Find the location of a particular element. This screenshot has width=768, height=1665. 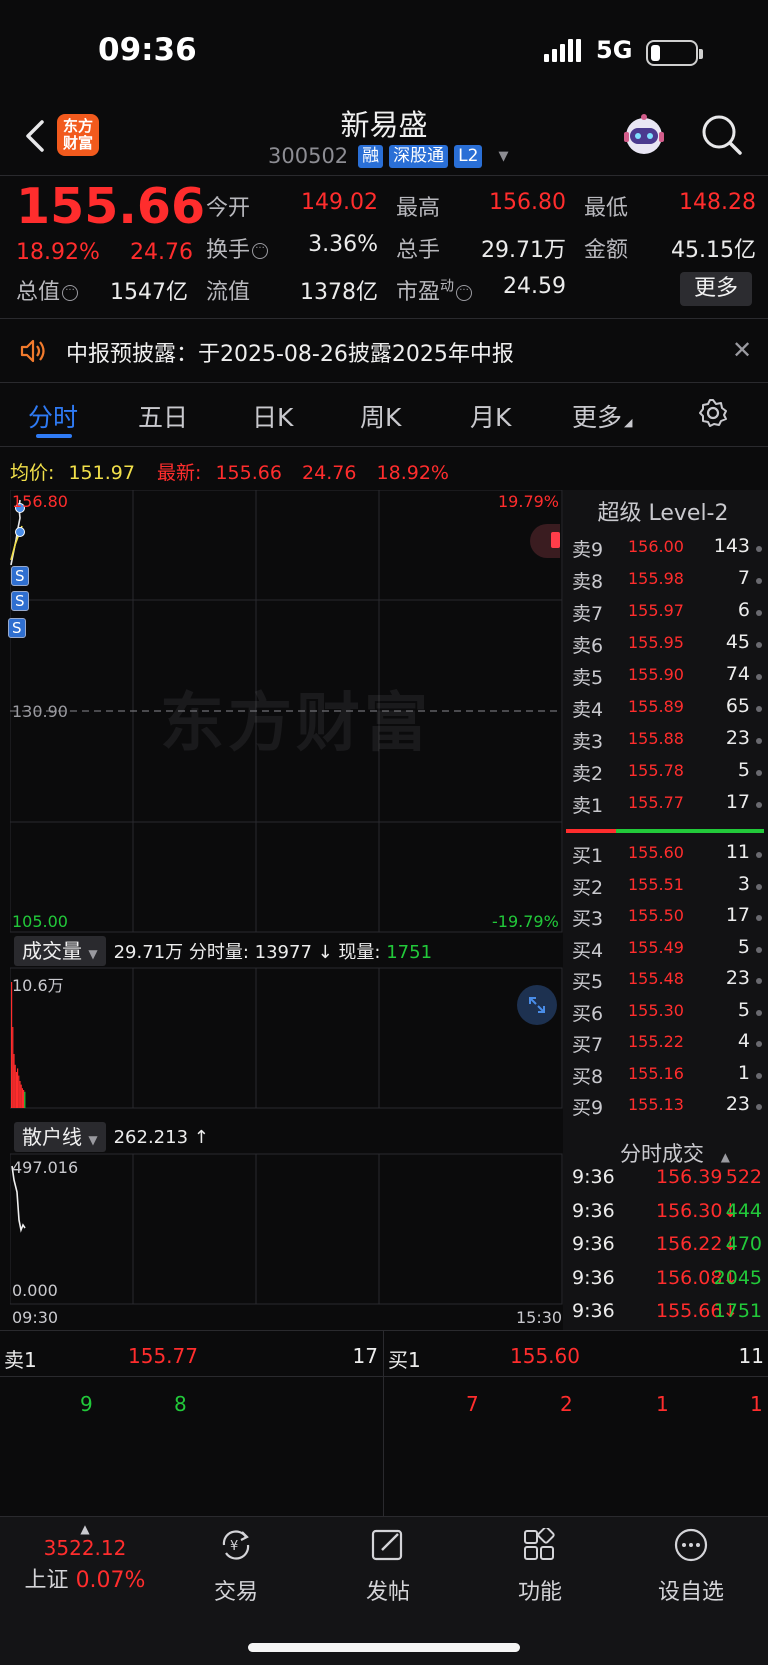

news-flag-icon is located at coordinates (545, 541).